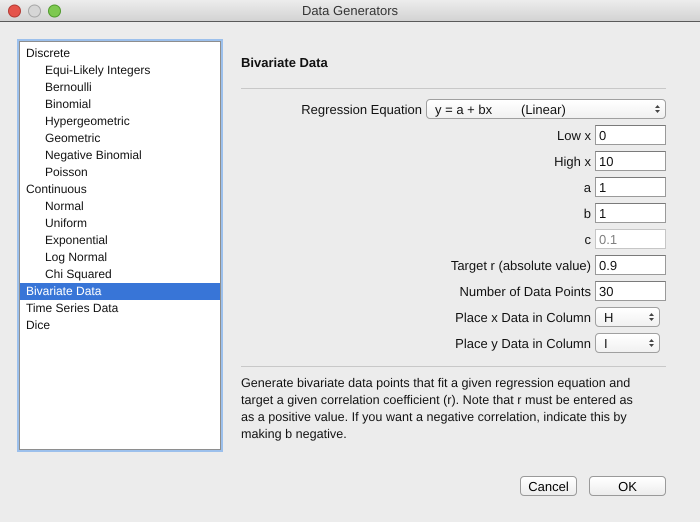 The image size is (700, 522). Describe the element at coordinates (120, 240) in the screenshot. I see `sidebar-item: Exponential` at that location.